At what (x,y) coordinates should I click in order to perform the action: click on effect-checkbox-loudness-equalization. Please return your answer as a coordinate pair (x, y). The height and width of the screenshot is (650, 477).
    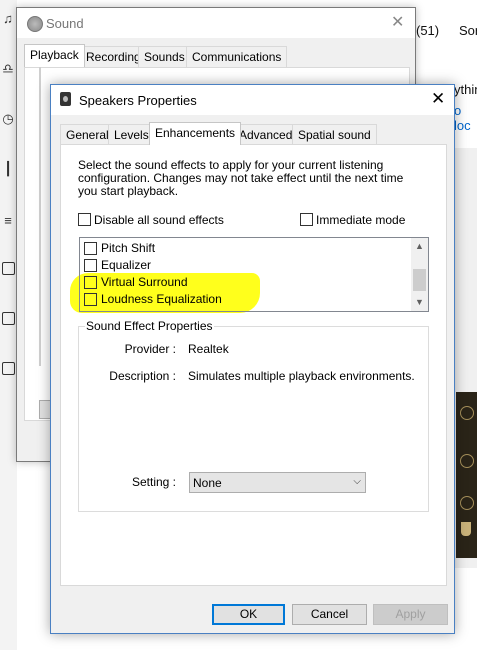
    Looking at the image, I should click on (90, 299).